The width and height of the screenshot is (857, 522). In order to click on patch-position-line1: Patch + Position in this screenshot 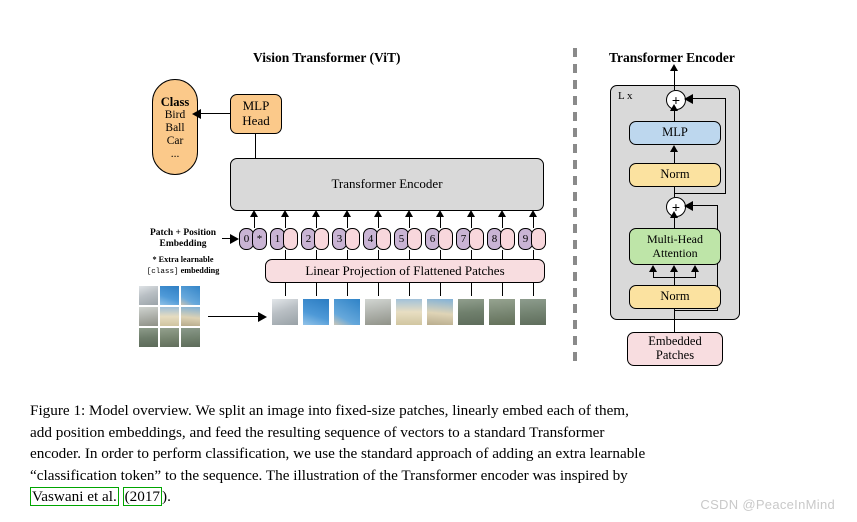, I will do `click(183, 233)`.